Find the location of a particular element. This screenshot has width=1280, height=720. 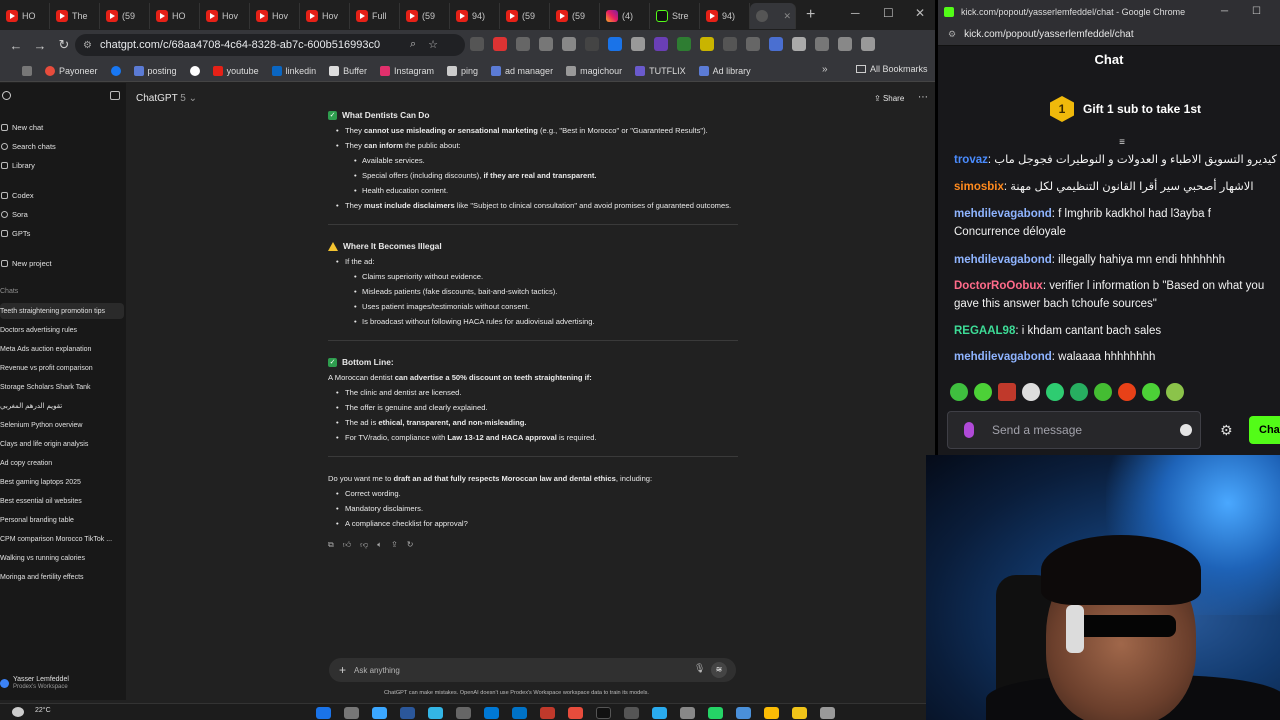

bookmark-item: ad manager is located at coordinates (522, 70).